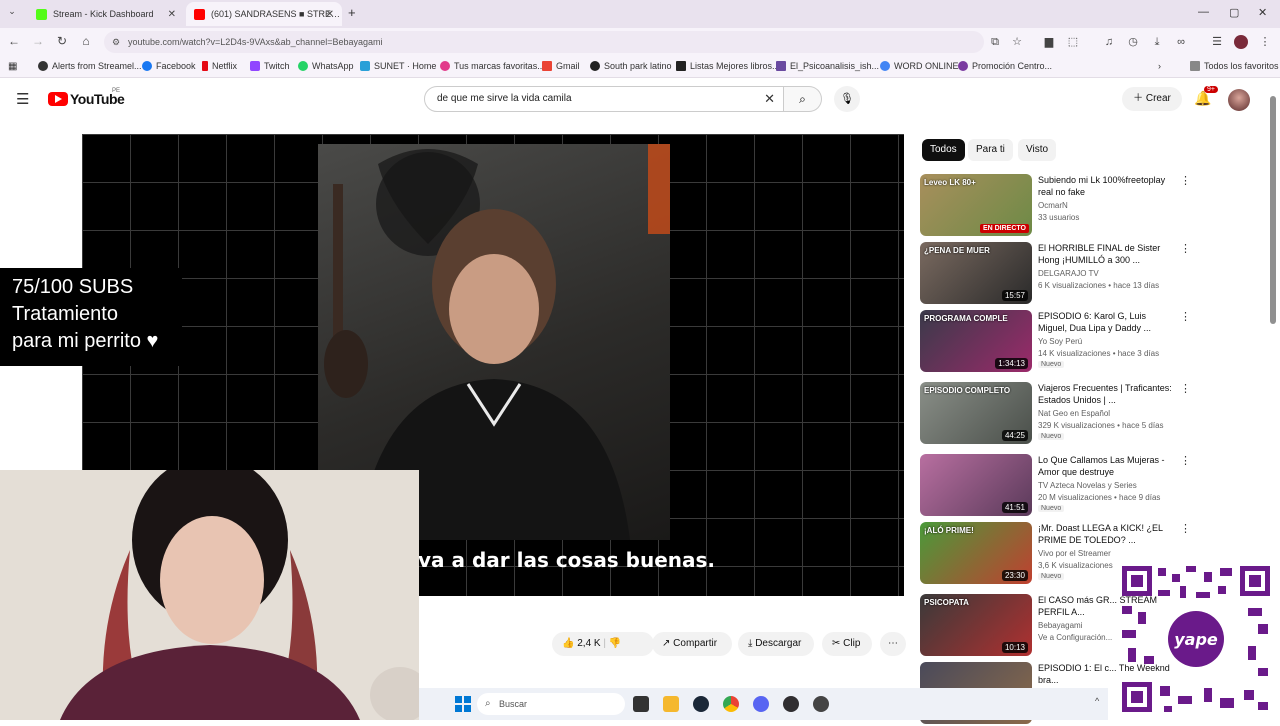 This screenshot has width=1280, height=726. I want to click on more-actions-button: ⋯, so click(893, 644).